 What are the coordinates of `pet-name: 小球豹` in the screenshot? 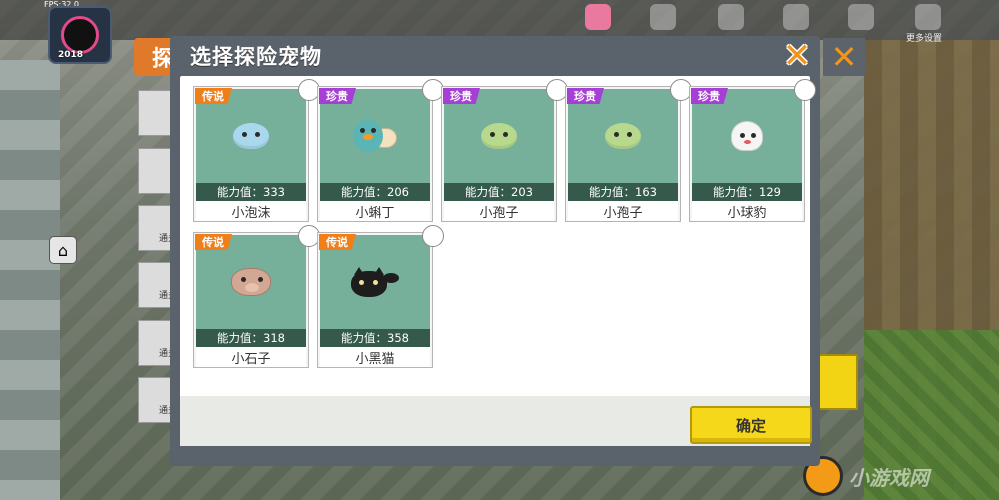 It's located at (747, 211).